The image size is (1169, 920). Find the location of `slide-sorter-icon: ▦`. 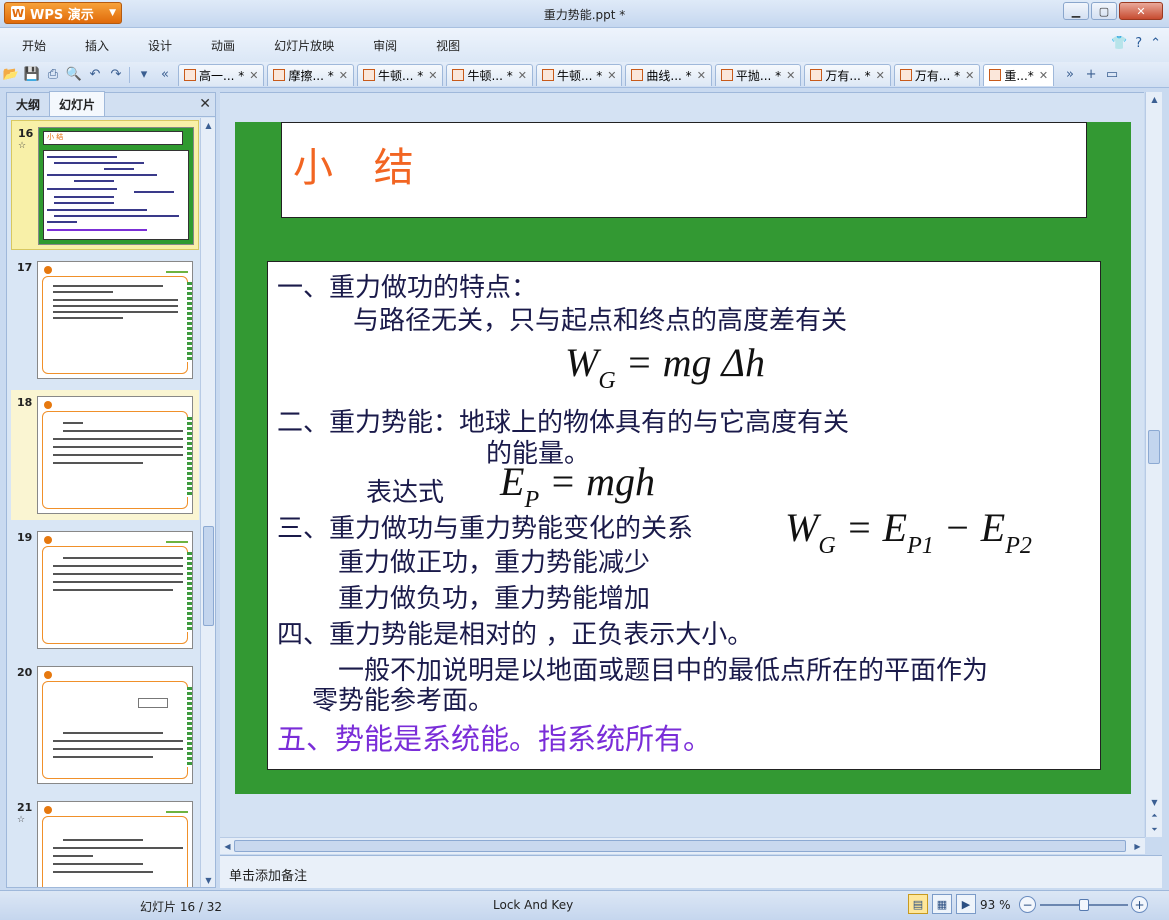

slide-sorter-icon: ▦ is located at coordinates (942, 904).